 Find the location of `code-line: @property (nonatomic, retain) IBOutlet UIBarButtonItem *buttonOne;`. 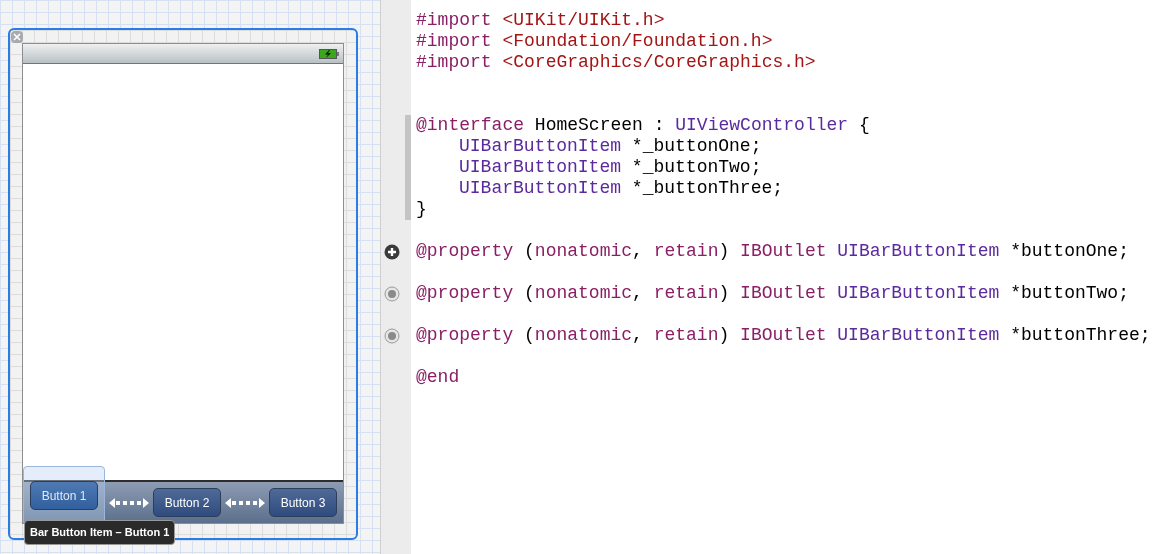

code-line: @property (nonatomic, retain) IBOutlet UIBarButtonItem *buttonOne; is located at coordinates (772, 251).